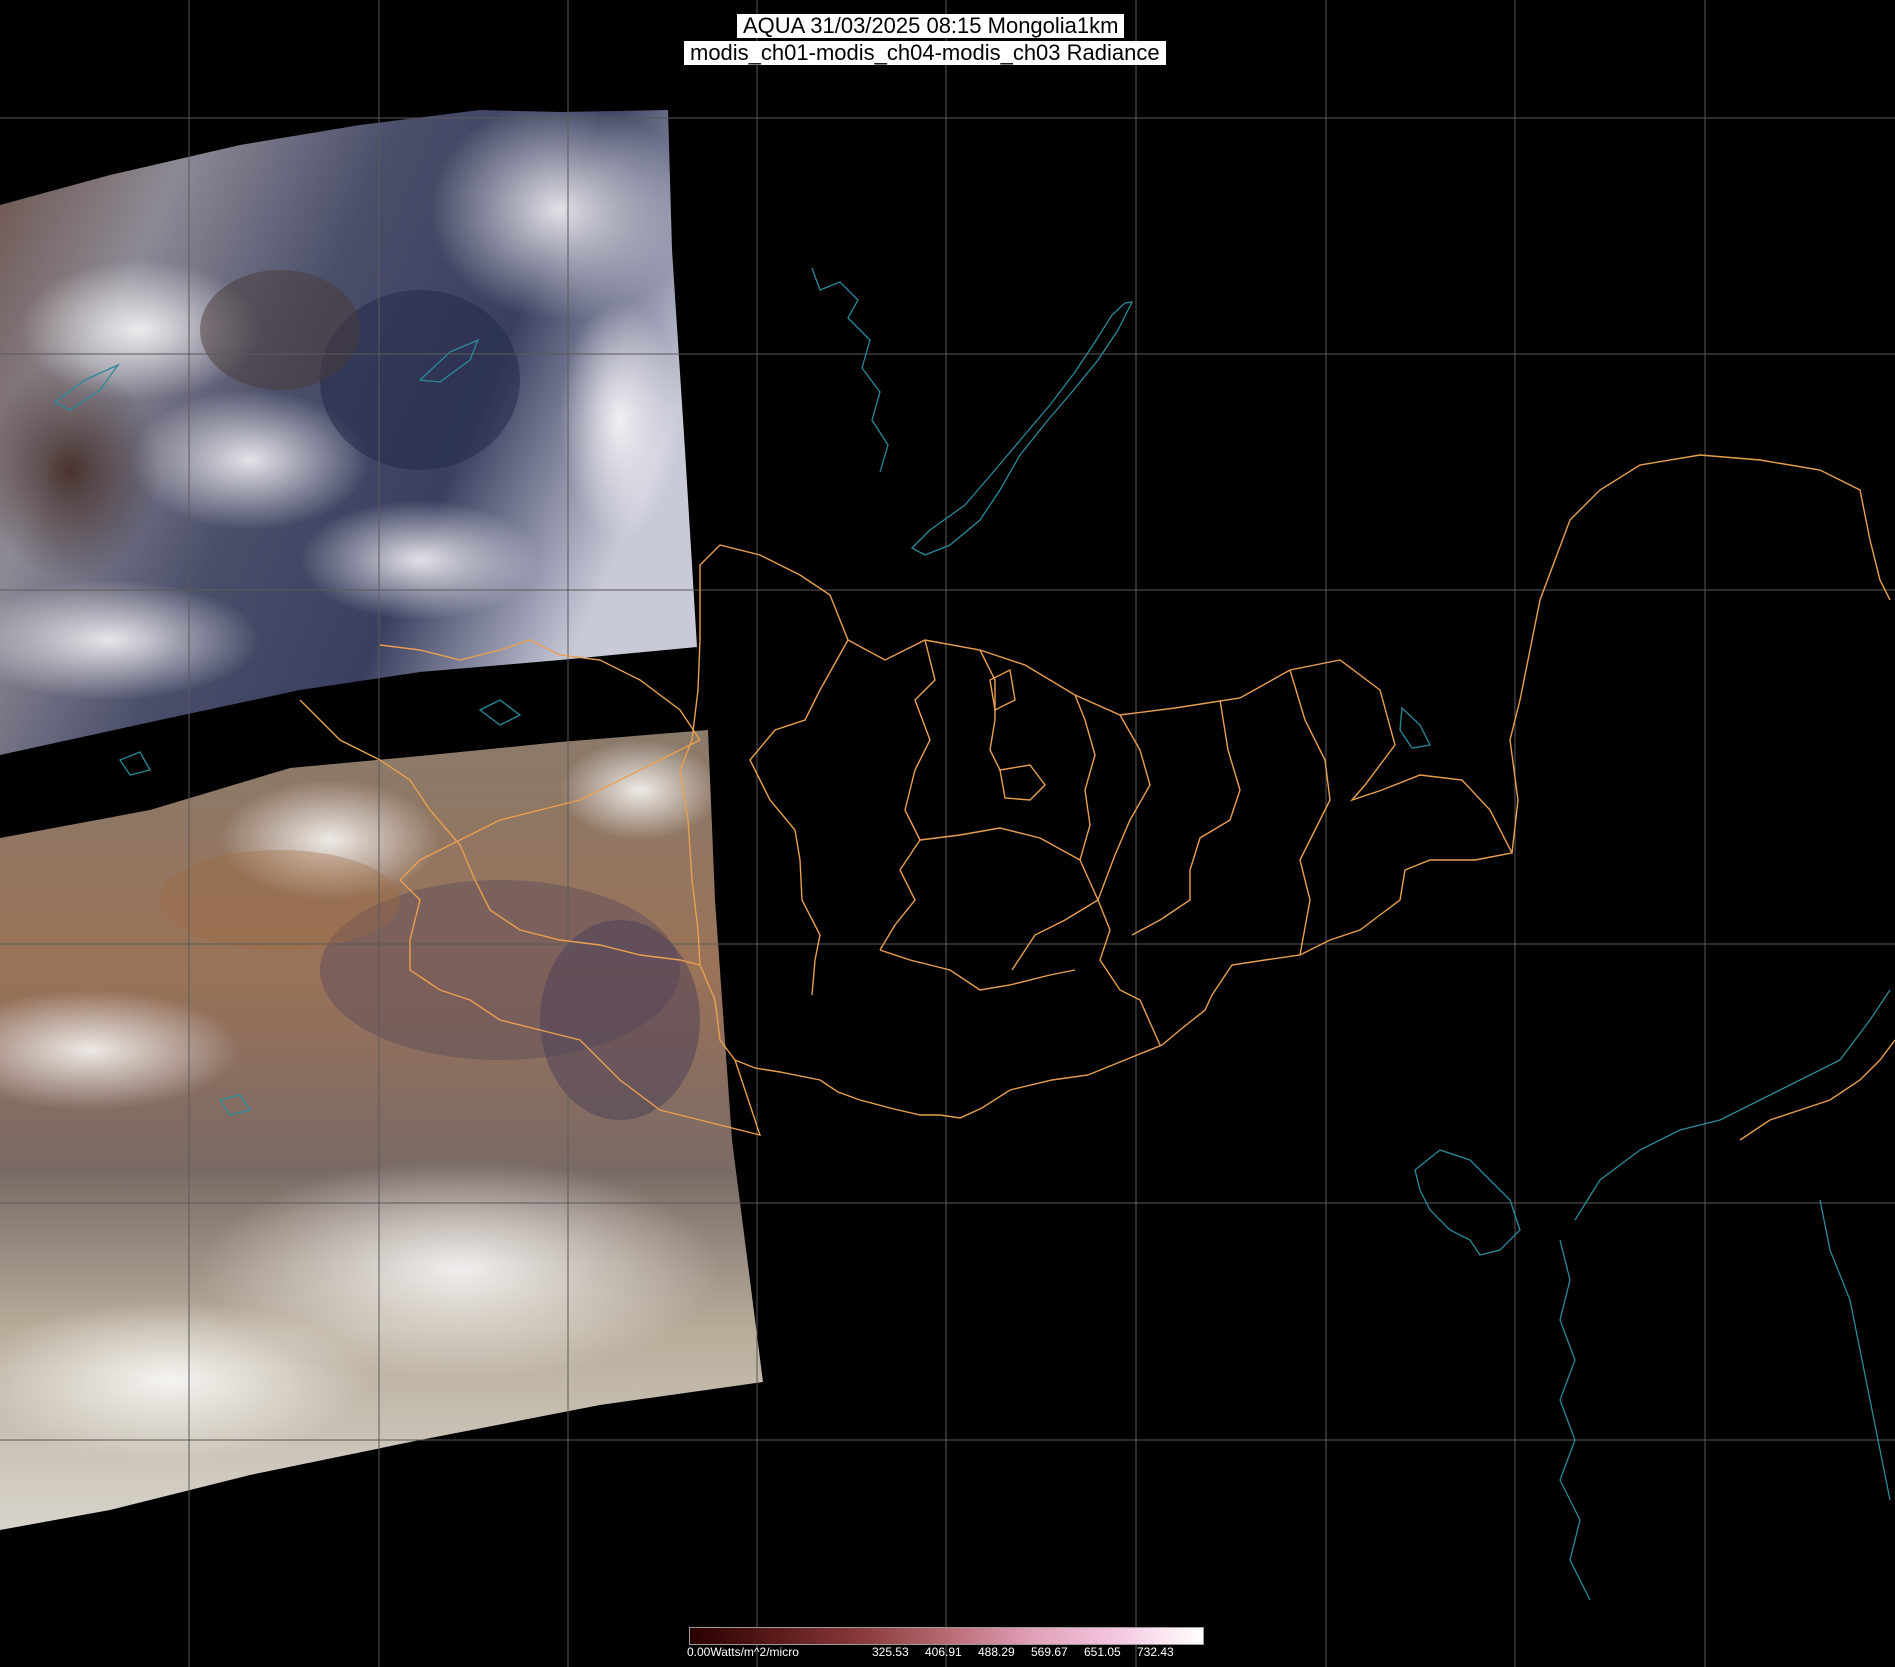  Describe the element at coordinates (996, 1652) in the screenshot. I see `colorbar-tick-label: 488.29` at that location.